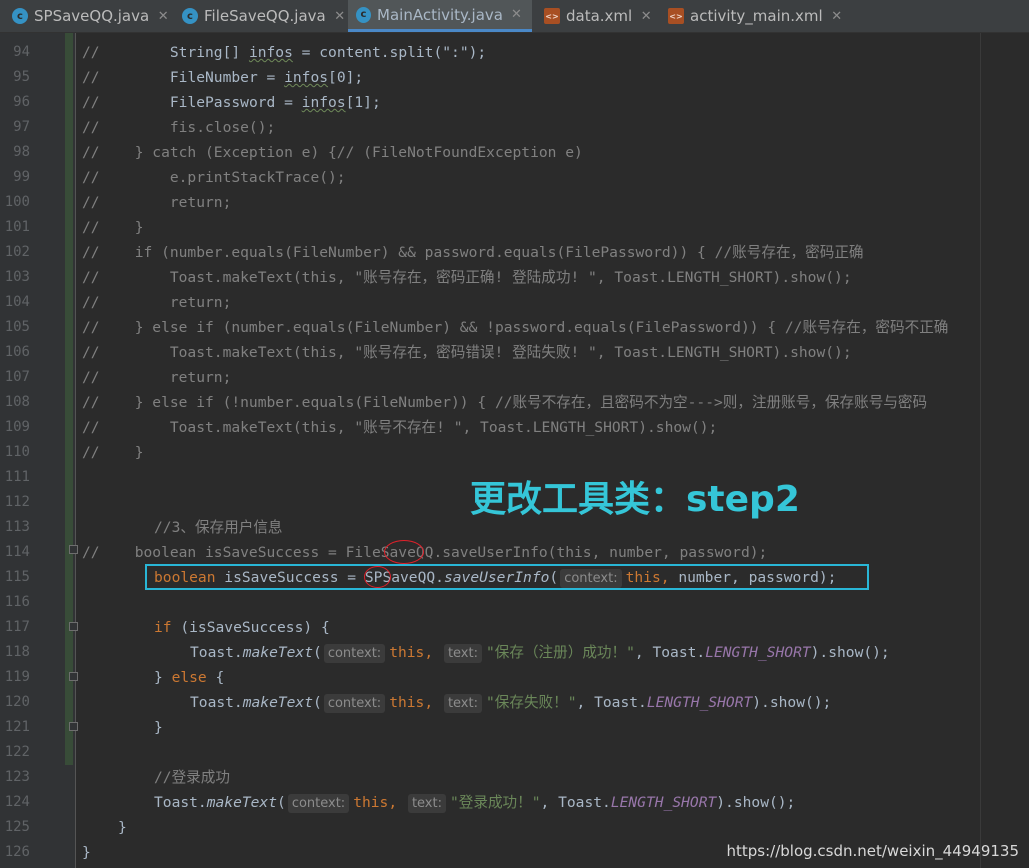 The width and height of the screenshot is (1029, 868). I want to click on highlight-box, so click(507, 577).